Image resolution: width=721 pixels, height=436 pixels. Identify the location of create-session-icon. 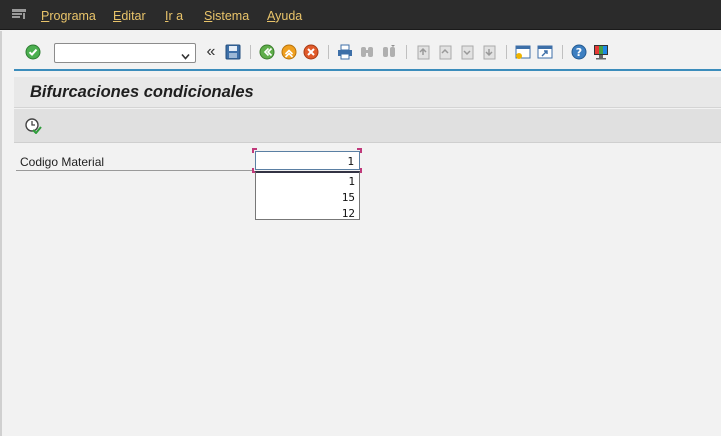
(523, 52).